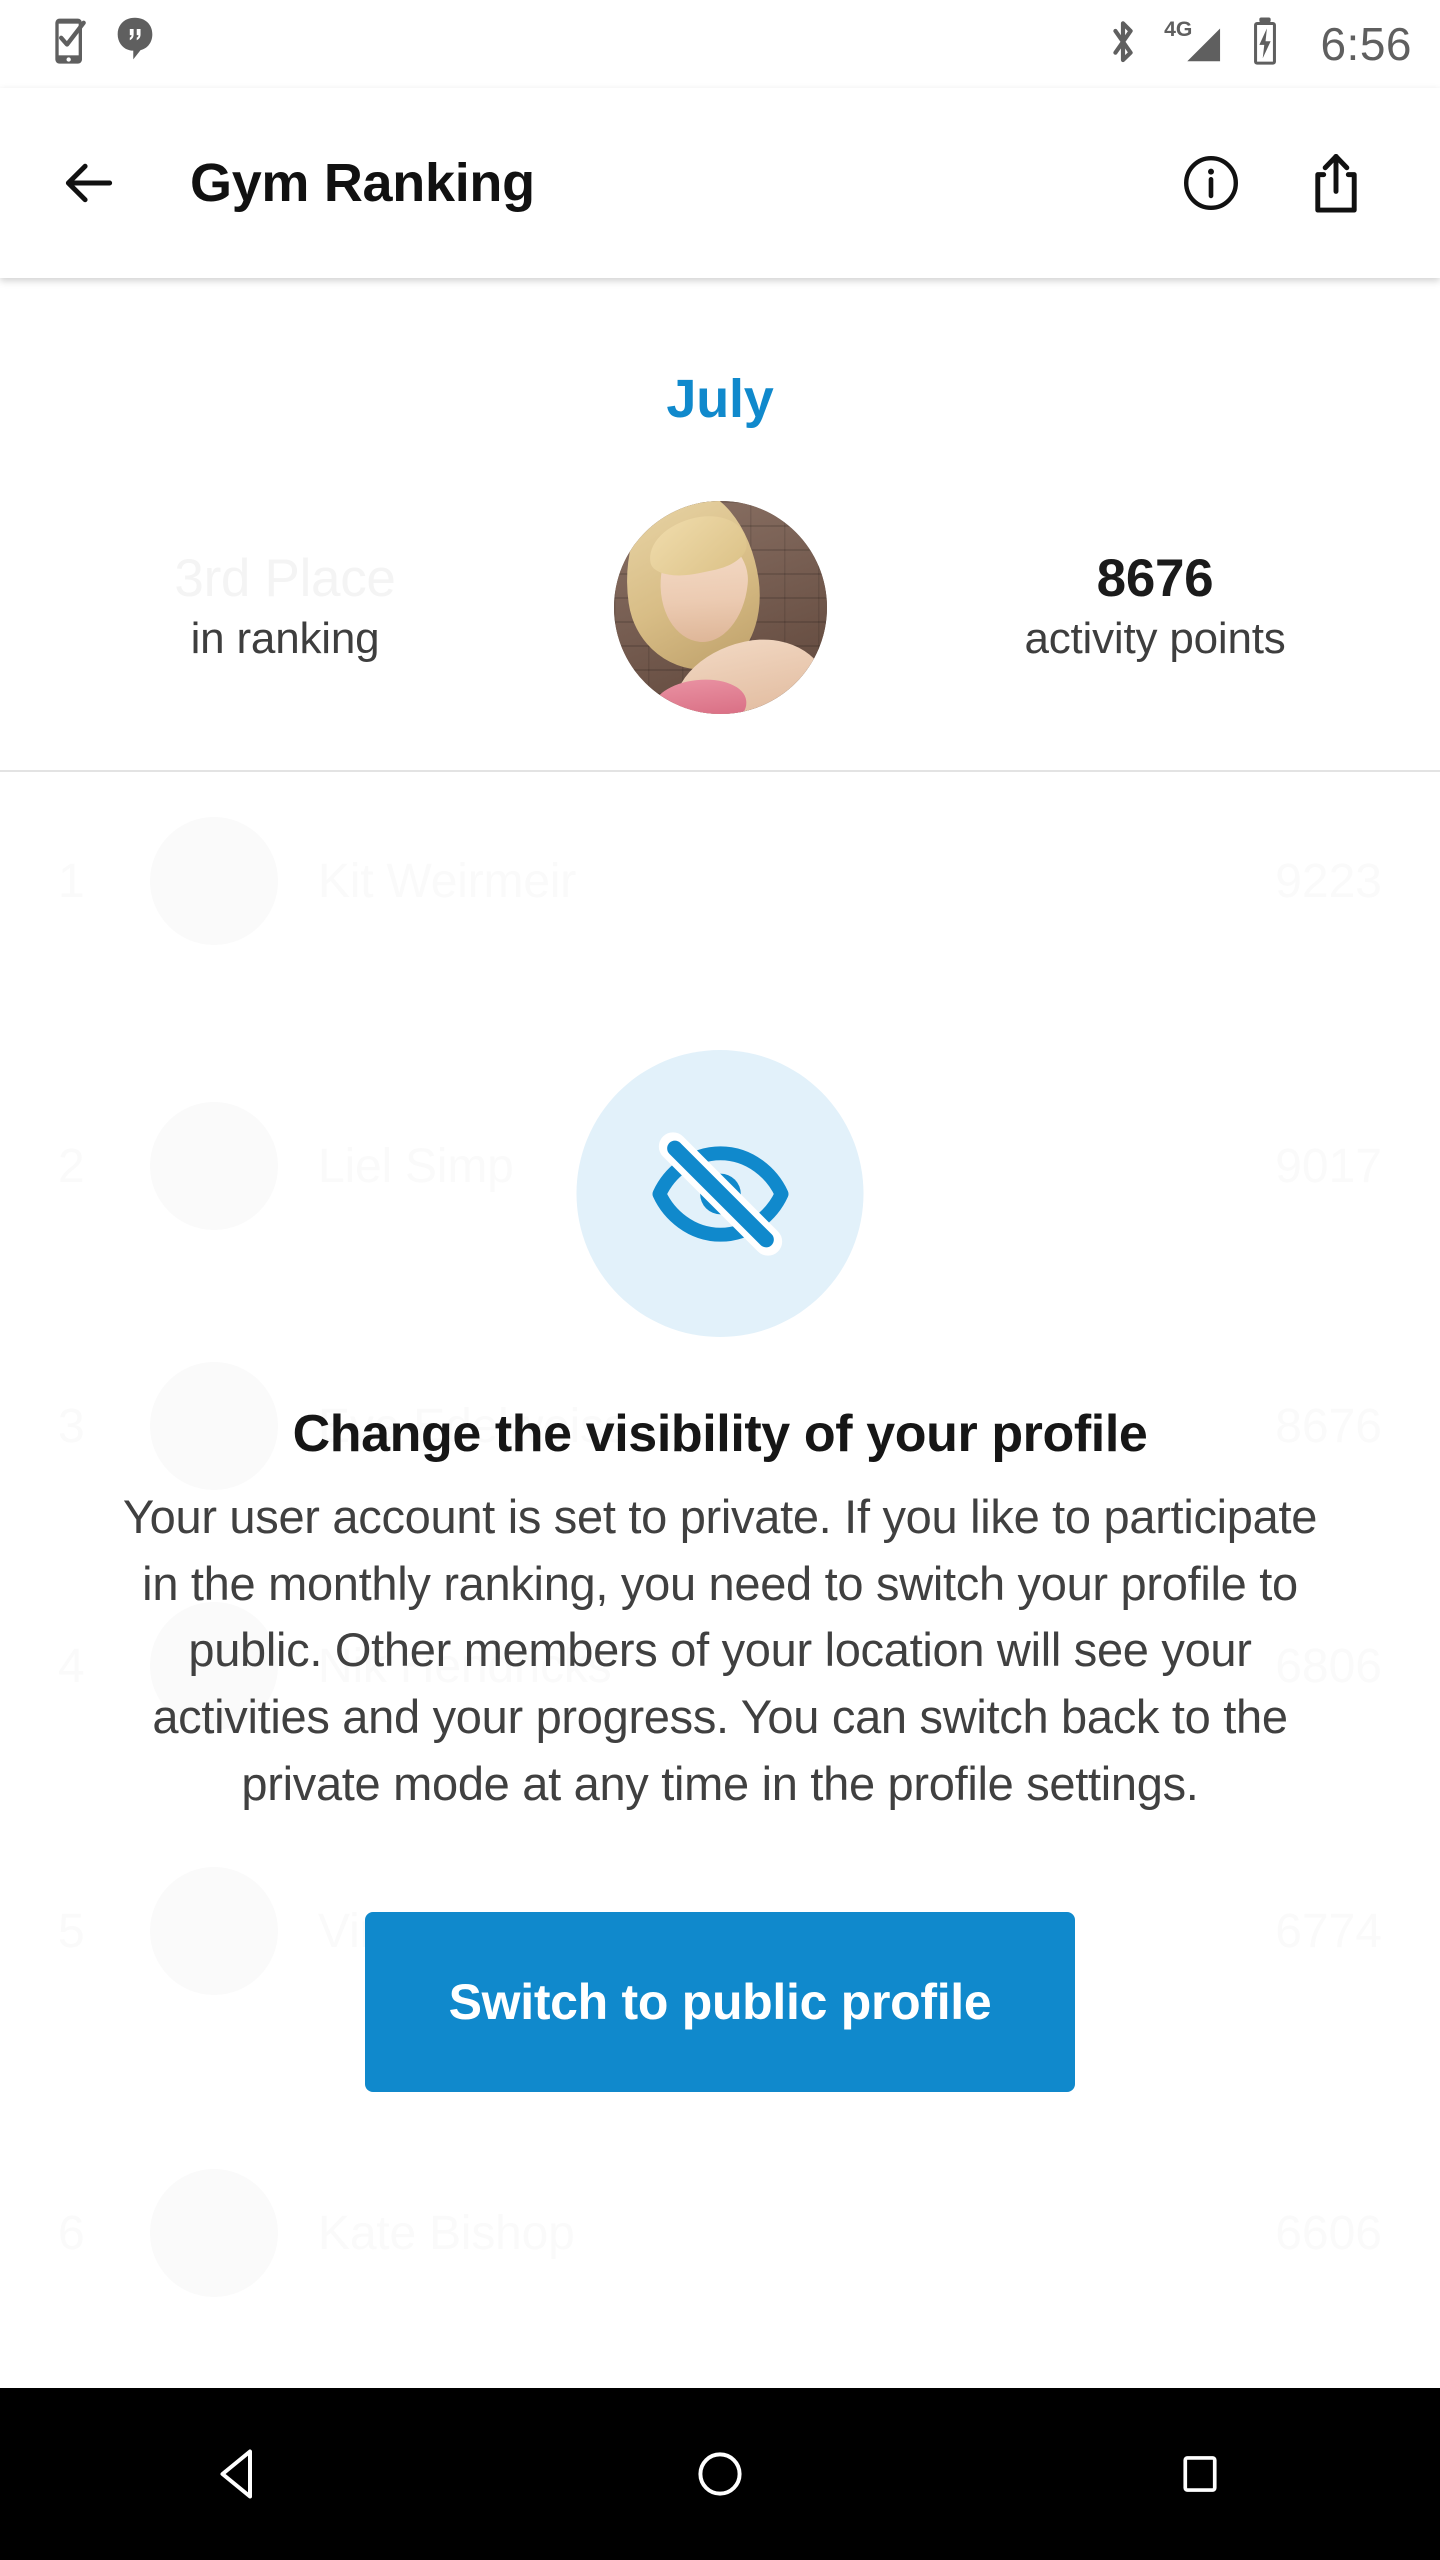  What do you see at coordinates (72, 44) in the screenshot?
I see `sms-check-icon` at bounding box center [72, 44].